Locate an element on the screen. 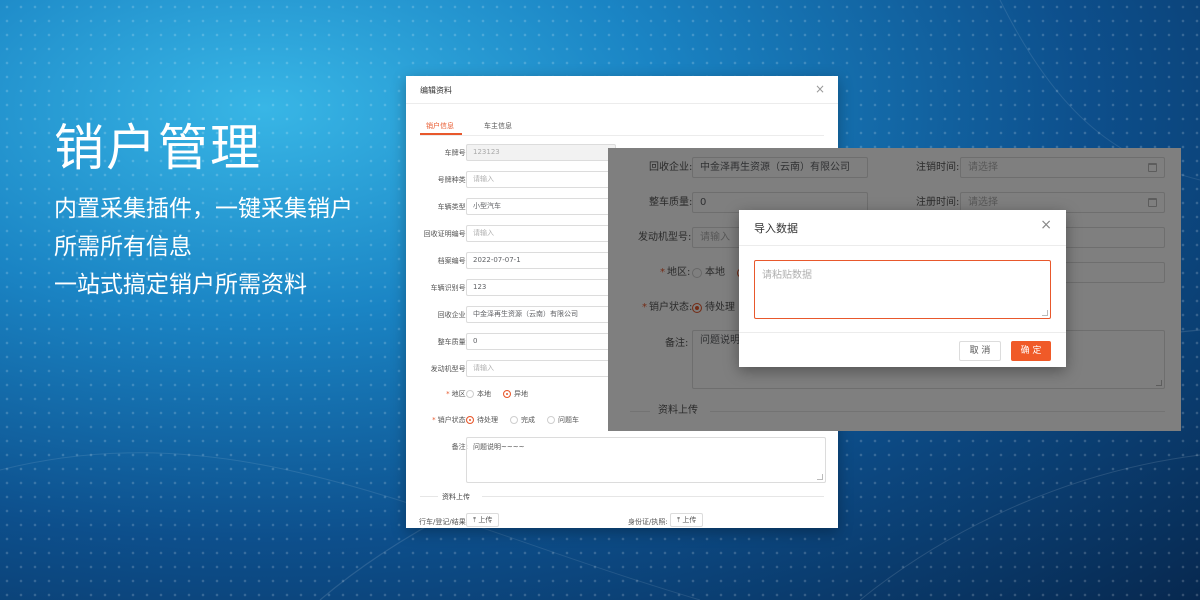 This screenshot has width=1200, height=600. remark-textarea: 问题说明~~~~ is located at coordinates (646, 460).